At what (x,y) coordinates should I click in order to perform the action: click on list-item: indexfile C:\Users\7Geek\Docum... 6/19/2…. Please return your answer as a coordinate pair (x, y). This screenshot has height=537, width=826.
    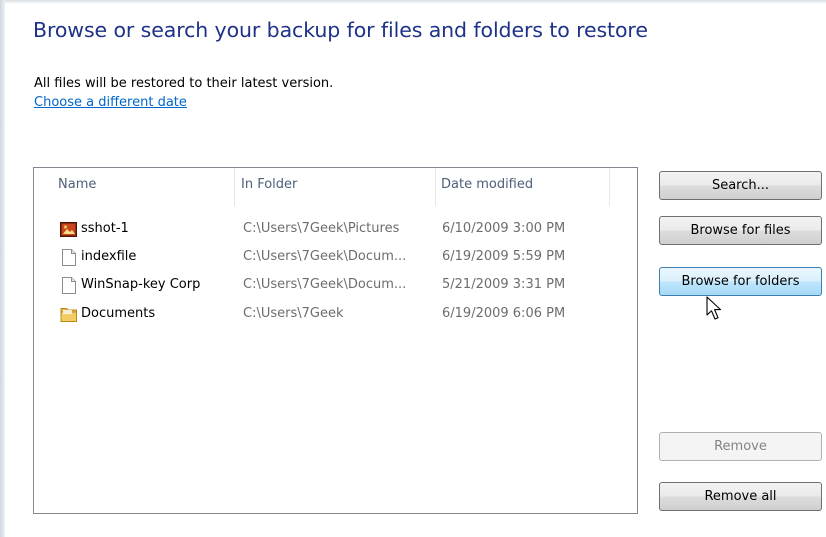
    Looking at the image, I should click on (335, 258).